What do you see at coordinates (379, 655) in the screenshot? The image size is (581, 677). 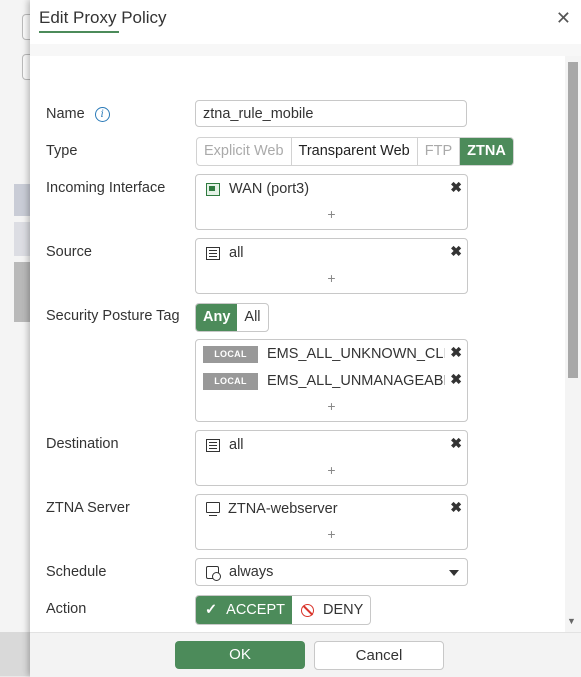 I see `cancel-button: Cancel` at bounding box center [379, 655].